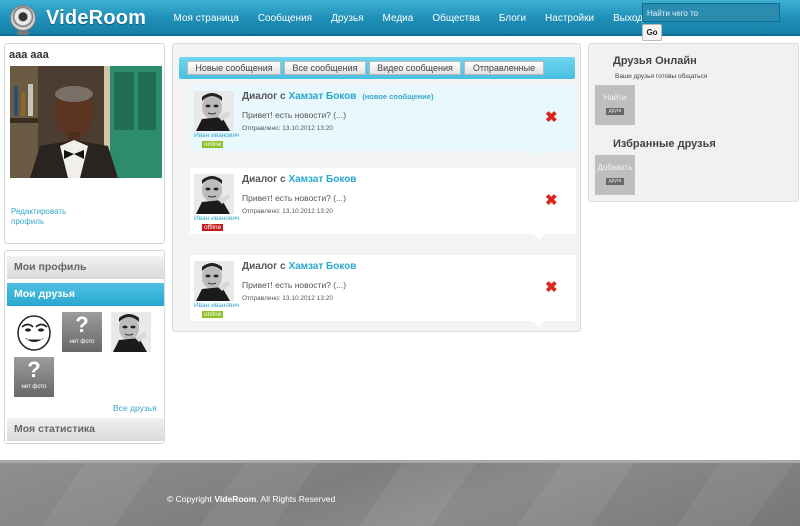 This screenshot has height=526, width=800. Describe the element at coordinates (23, 20) in the screenshot. I see `webcam-icon` at that location.